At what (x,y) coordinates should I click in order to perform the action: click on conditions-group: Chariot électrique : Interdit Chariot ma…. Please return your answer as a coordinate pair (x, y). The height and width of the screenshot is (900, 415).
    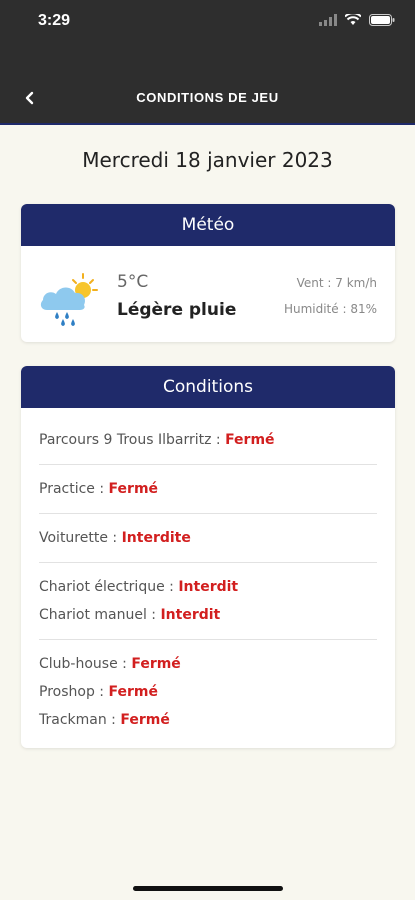
    Looking at the image, I should click on (208, 601).